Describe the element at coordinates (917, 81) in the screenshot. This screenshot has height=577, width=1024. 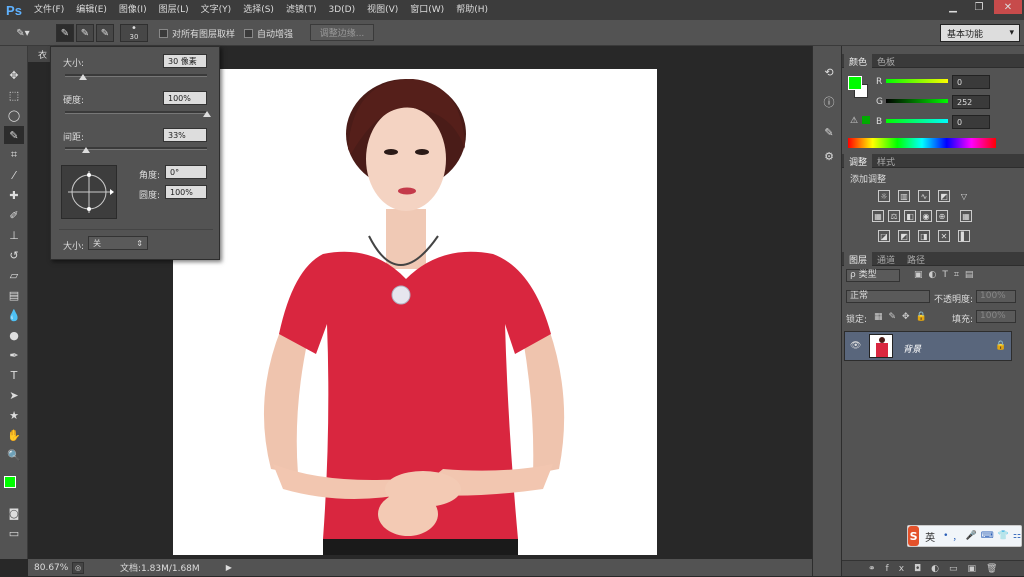
I see `red-slider` at that location.